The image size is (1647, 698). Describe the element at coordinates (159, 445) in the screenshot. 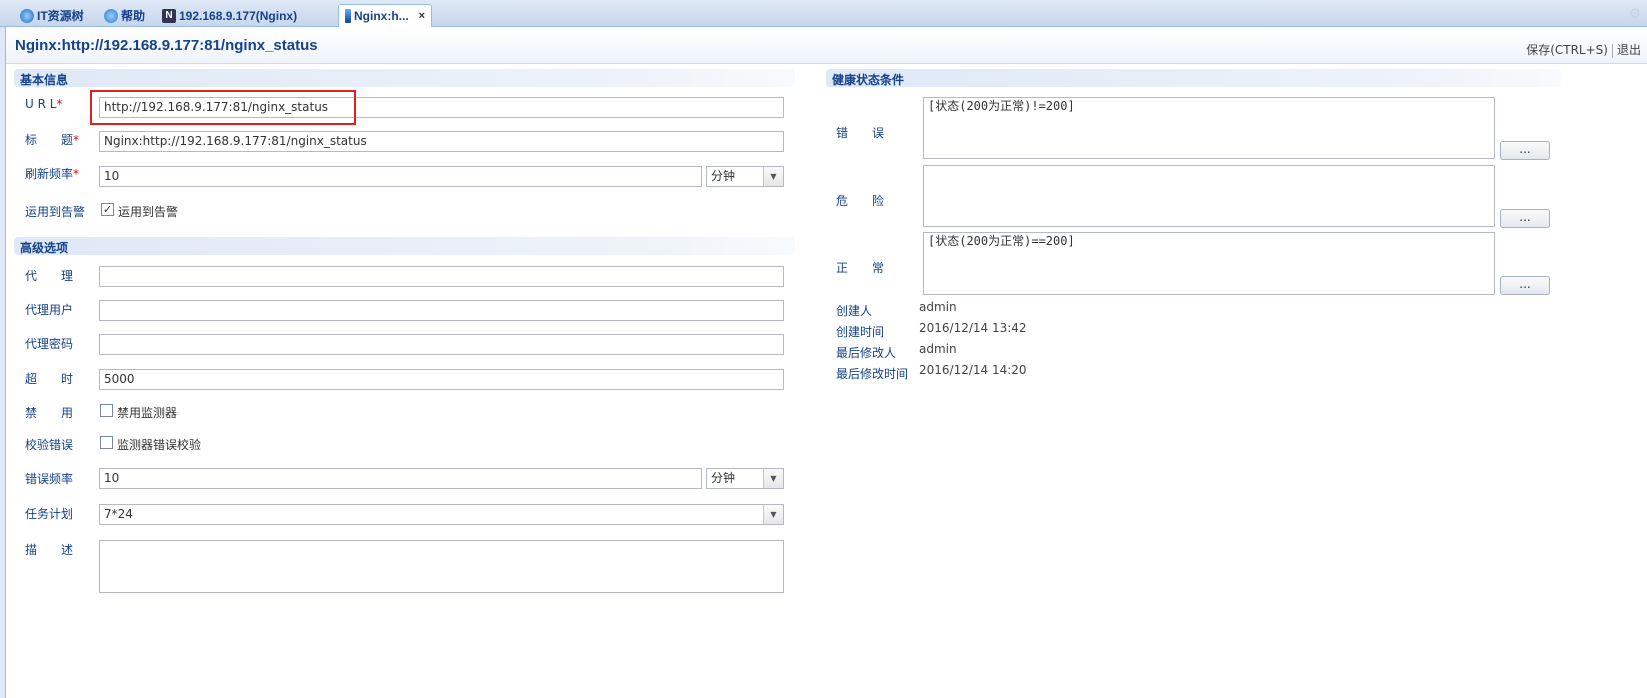

I see `verify-error-checkbox-label: 监测器错误校验` at that location.